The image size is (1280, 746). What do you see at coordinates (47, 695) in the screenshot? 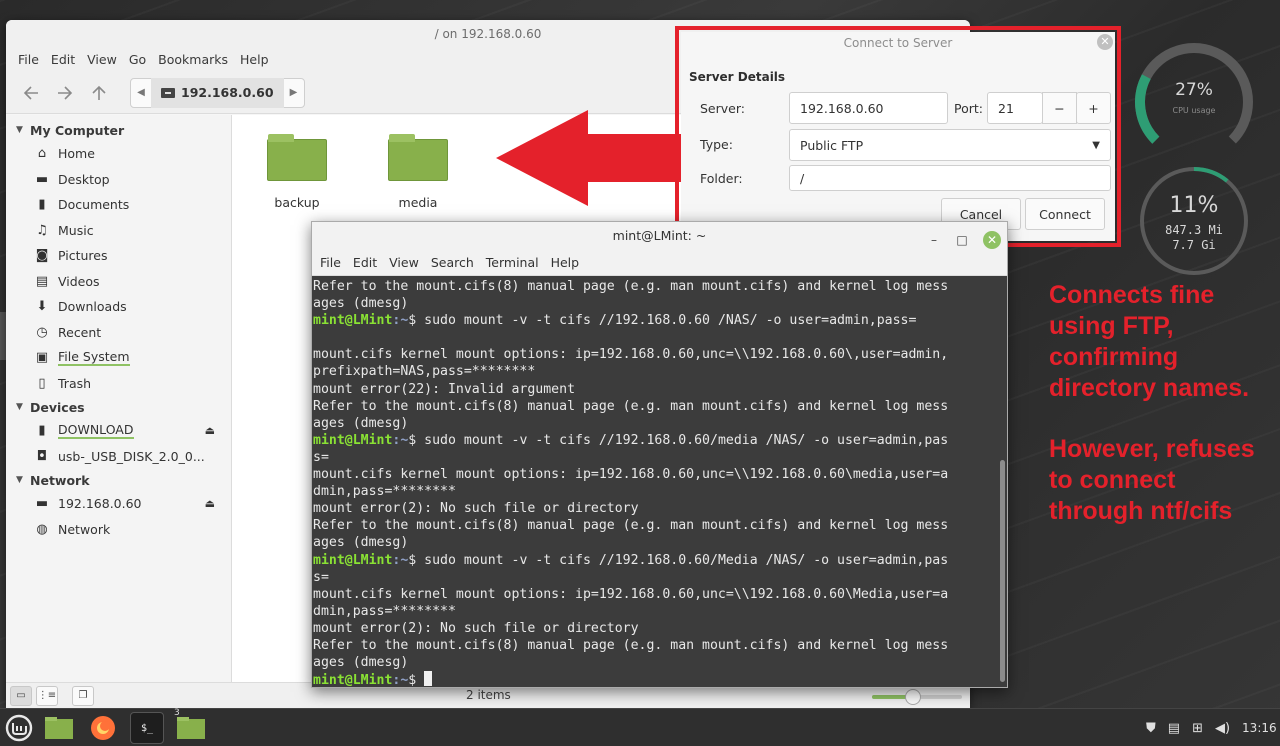
I see `show-treeview-button: ⋮≡` at bounding box center [47, 695].